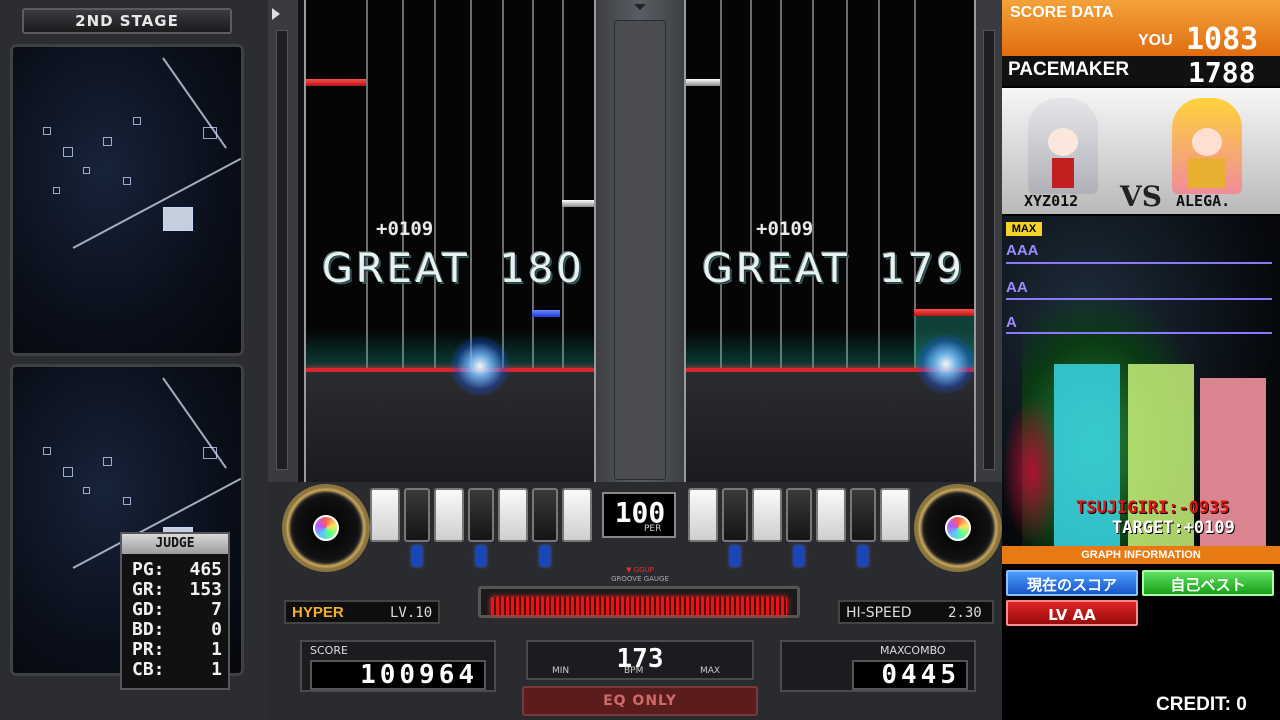  Describe the element at coordinates (1051, 201) in the screenshot. I see `player-name-left: XYZ012` at that location.